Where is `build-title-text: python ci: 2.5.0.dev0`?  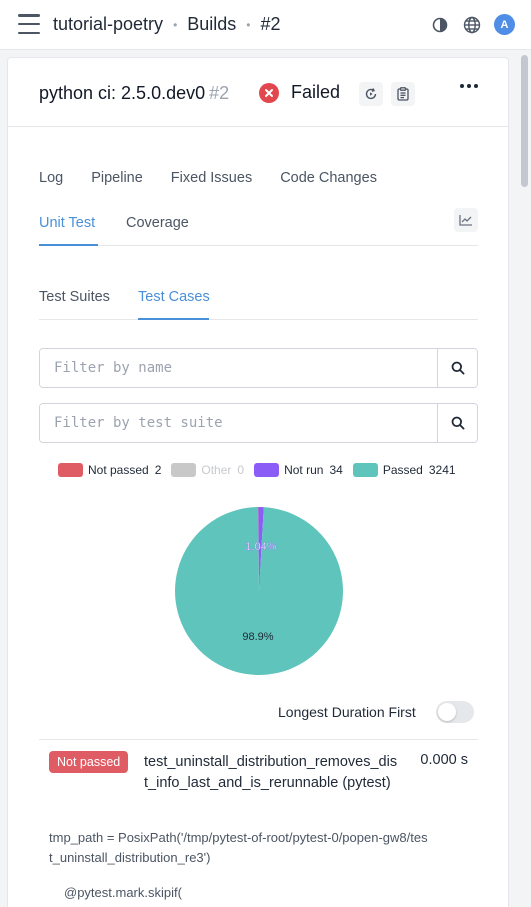
build-title-text: python ci: 2.5.0.dev0 is located at coordinates (122, 93).